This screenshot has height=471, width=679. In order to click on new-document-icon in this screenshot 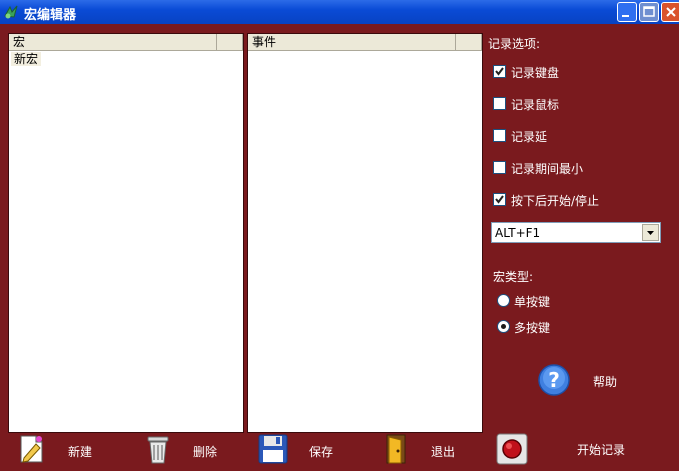, I will do `click(32, 449)`.